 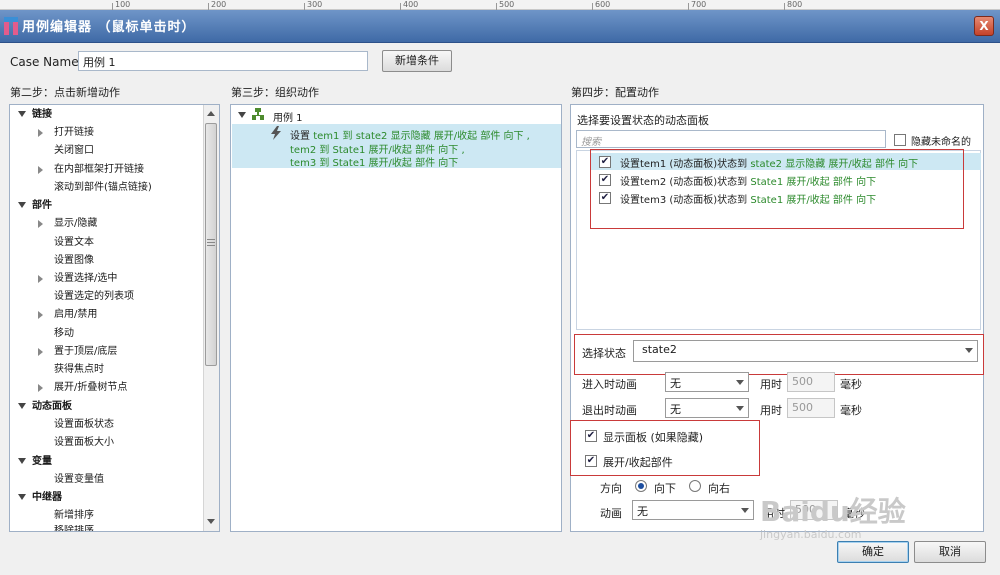 I want to click on ruler-strip: 100 200 300 400 500 600 700 800, so click(x=500, y=5).